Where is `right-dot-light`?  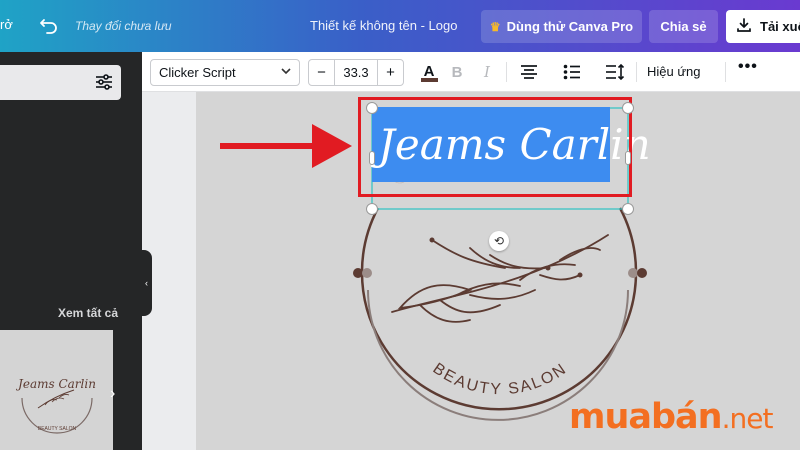
right-dot-light is located at coordinates (633, 273).